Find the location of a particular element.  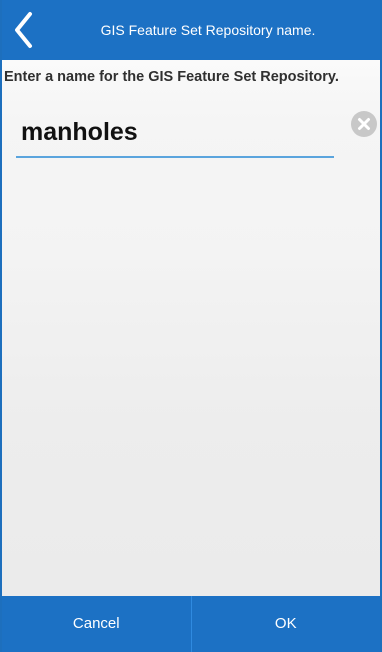

back-button is located at coordinates (24, 30).